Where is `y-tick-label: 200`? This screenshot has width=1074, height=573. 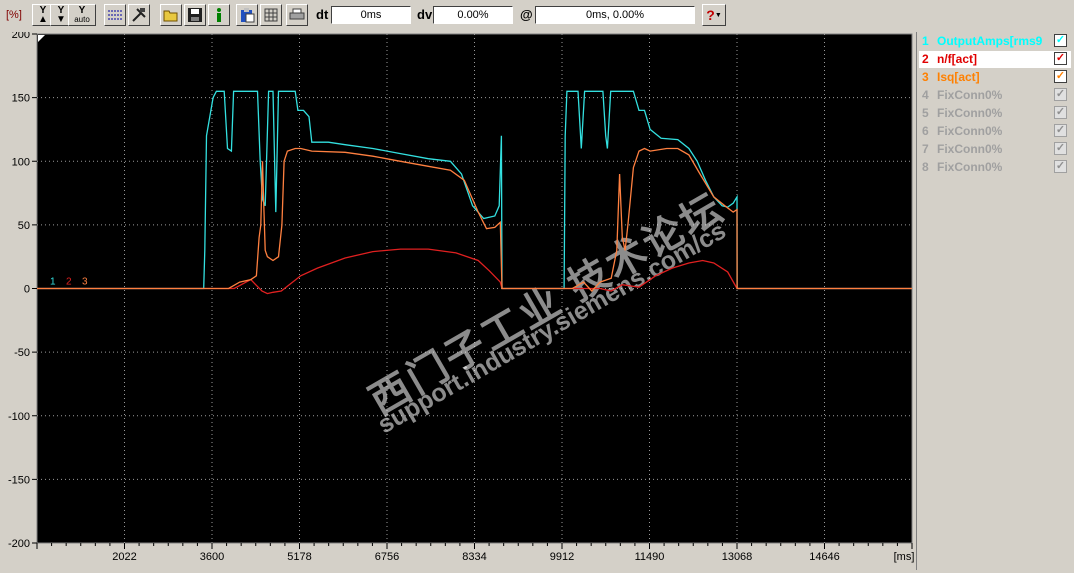 y-tick-label: 200 is located at coordinates (21, 36).